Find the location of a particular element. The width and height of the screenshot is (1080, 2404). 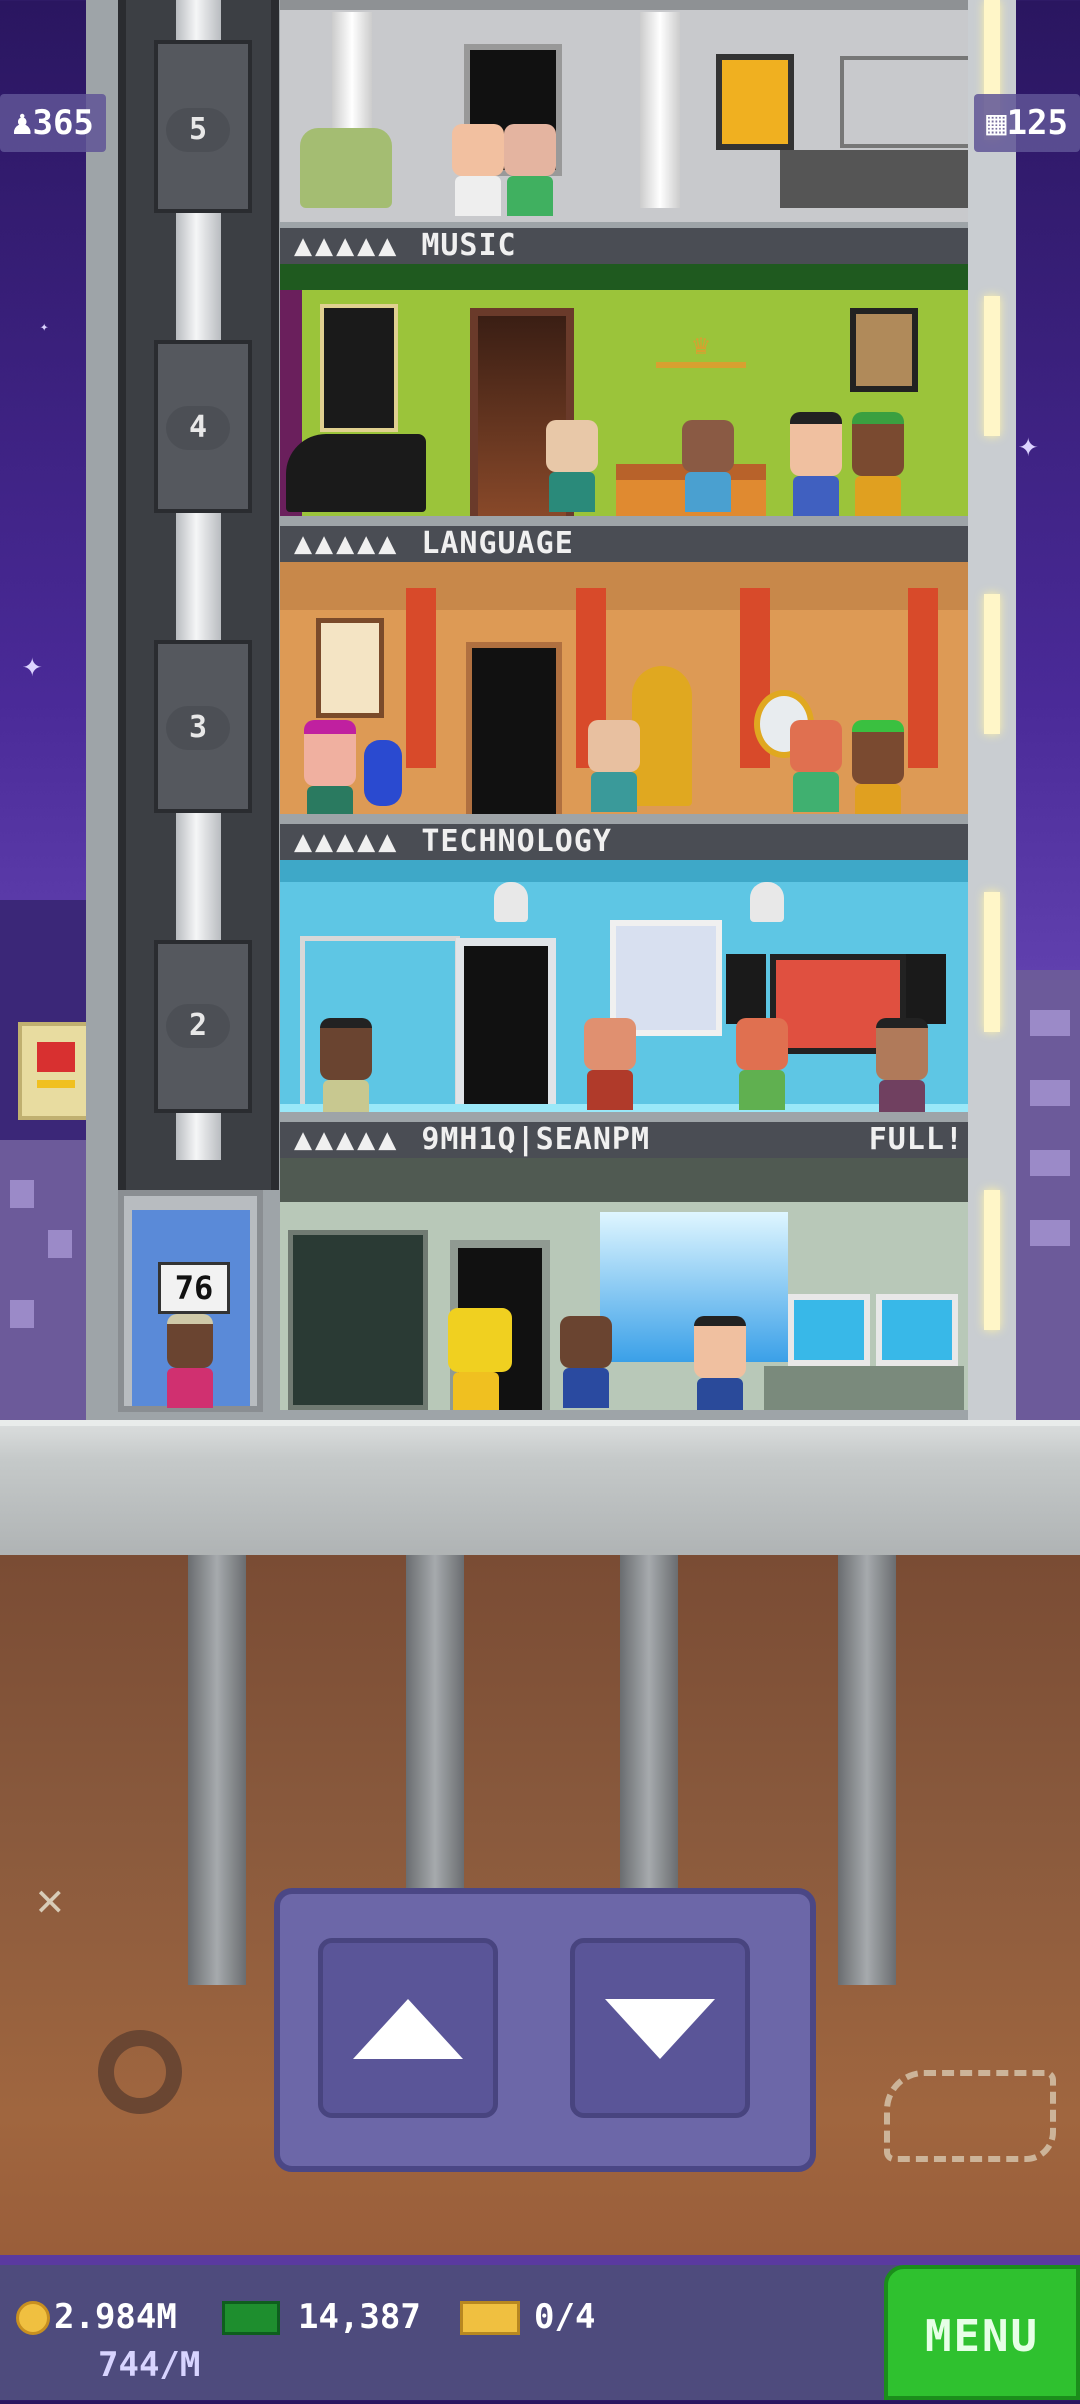

building-icon: ▦ is located at coordinates (996, 123).